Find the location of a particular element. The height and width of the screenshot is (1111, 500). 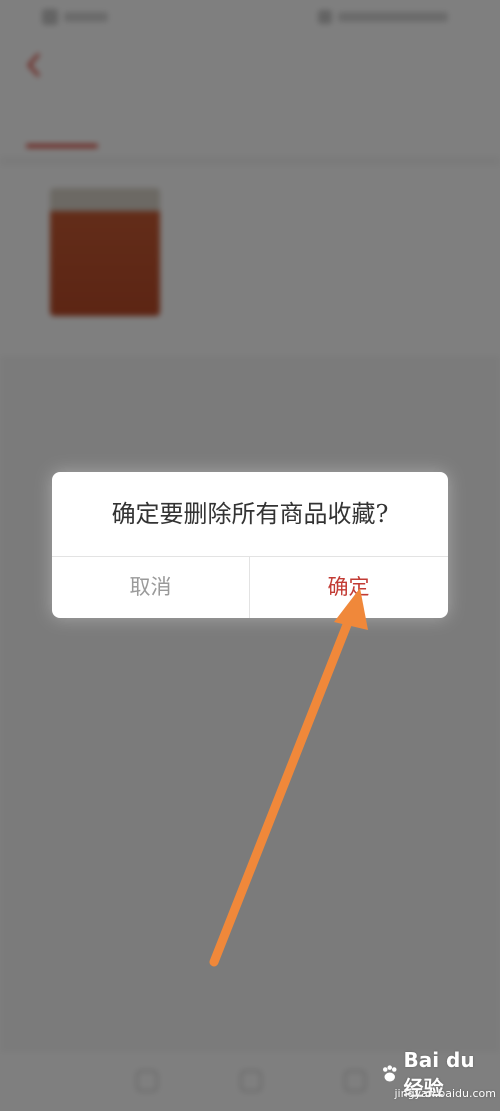

confirm-button: 确定 is located at coordinates (348, 587).